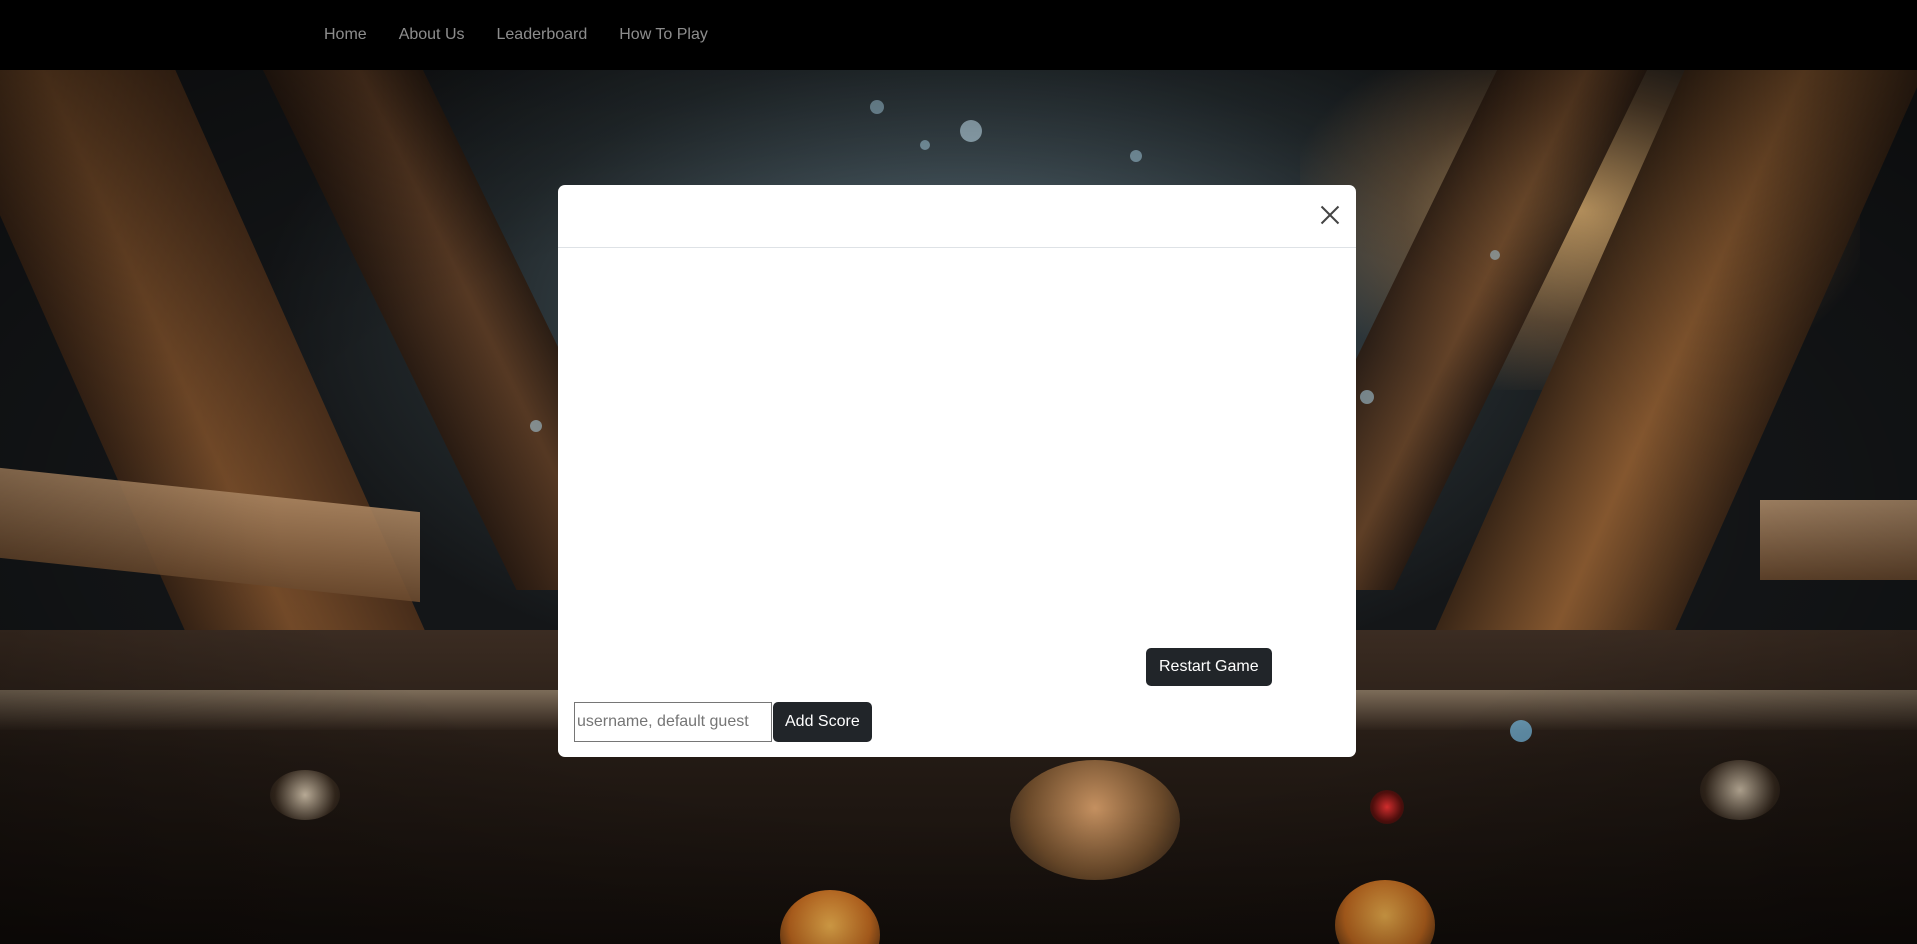  Describe the element at coordinates (663, 35) in the screenshot. I see `nav-link-how-to-play: How To Play` at that location.